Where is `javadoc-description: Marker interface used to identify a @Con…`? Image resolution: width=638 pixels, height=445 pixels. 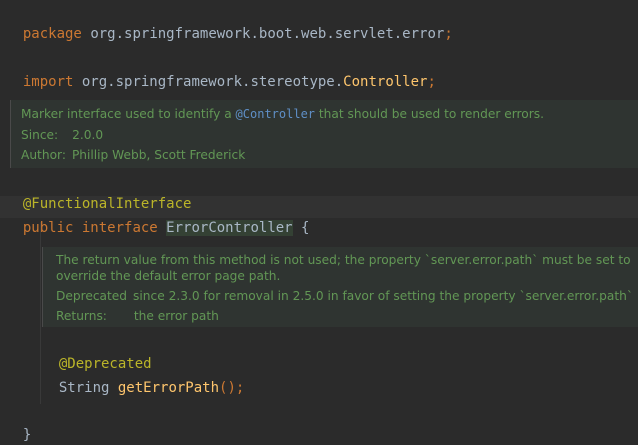
javadoc-description: Marker interface used to identify a @Con… is located at coordinates (282, 114).